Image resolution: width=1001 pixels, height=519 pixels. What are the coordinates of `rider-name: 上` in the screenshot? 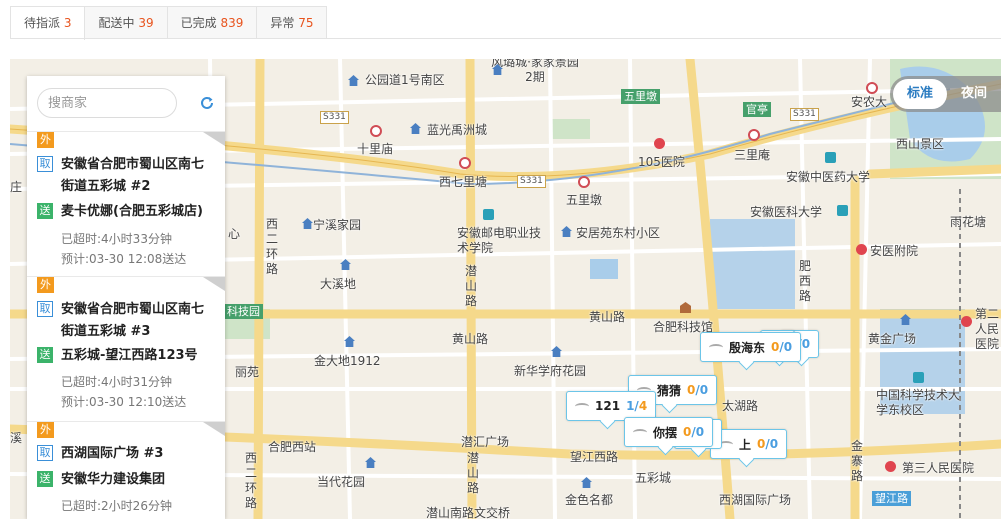 It's located at (745, 444).